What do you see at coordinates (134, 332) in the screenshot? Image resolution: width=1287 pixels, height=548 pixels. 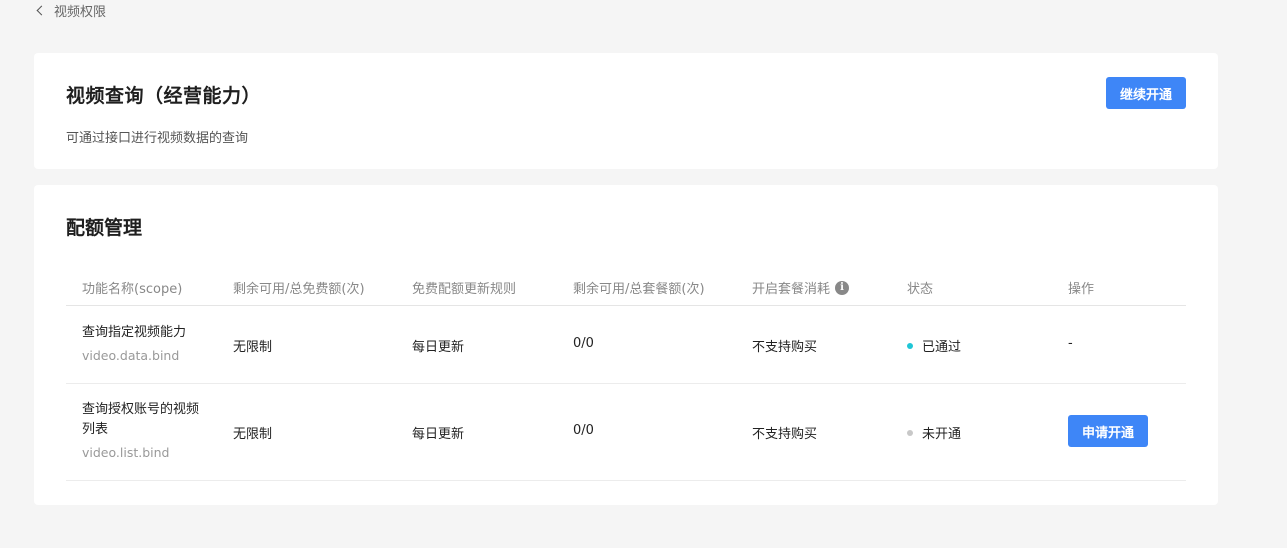 I see `function-name: 查询指定视频能力` at bounding box center [134, 332].